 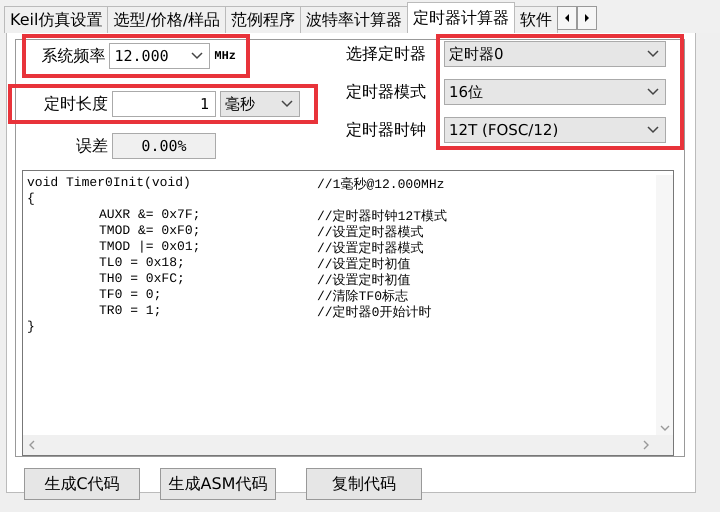 I want to click on code-text: {, so click(x=31, y=199).